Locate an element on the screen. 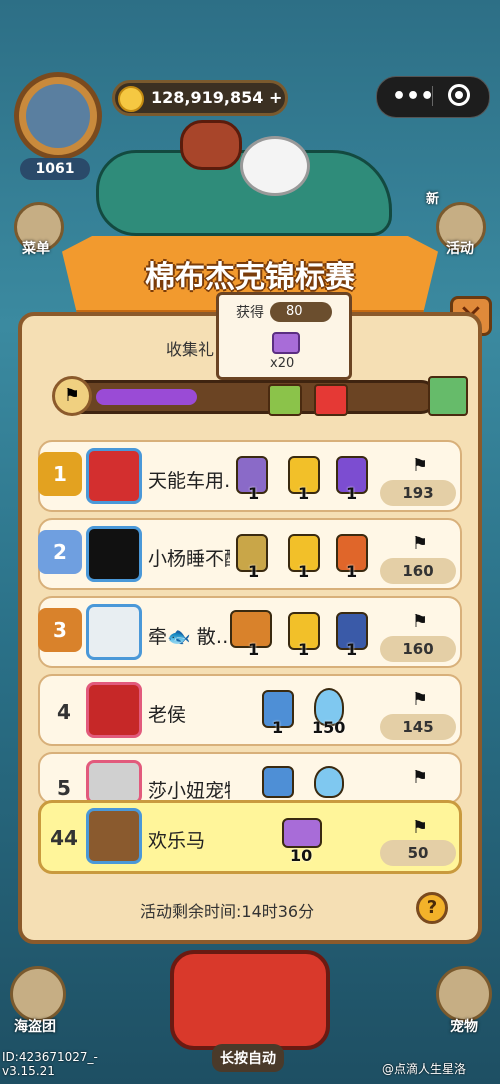 The height and width of the screenshot is (1084, 500). duck-illustration is located at coordinates (275, 166).